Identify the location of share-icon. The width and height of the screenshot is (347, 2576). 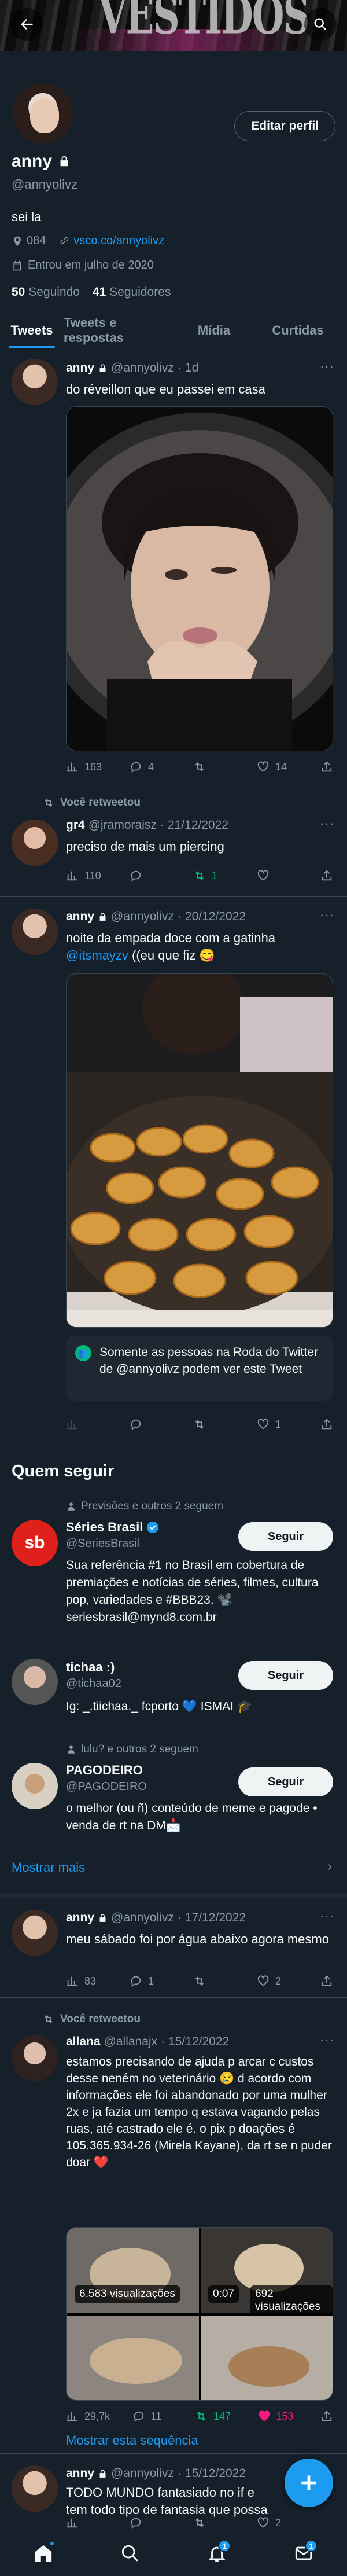
(327, 1425).